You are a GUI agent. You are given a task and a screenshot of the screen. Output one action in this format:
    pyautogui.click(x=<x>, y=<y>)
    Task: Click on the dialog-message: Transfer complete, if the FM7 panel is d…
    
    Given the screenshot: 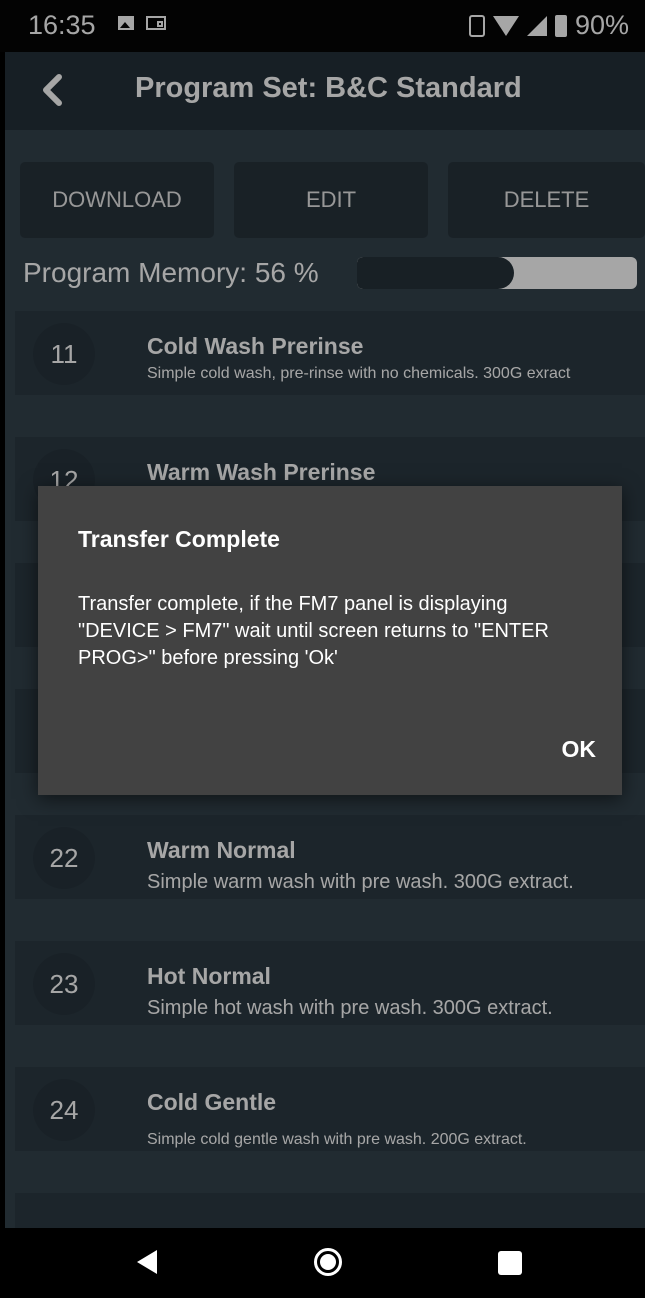 What is the action you would take?
    pyautogui.click(x=313, y=631)
    